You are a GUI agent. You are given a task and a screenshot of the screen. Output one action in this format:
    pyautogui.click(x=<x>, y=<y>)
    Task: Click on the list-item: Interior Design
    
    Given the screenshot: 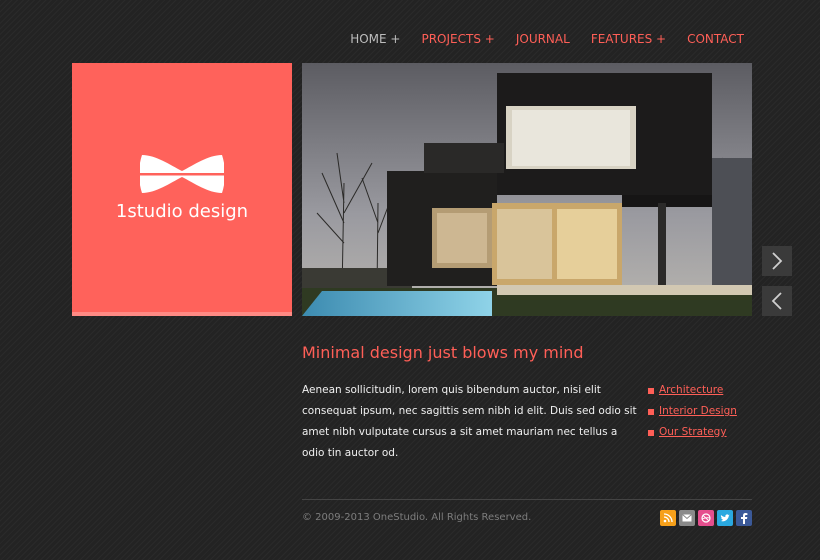 What is the action you would take?
    pyautogui.click(x=692, y=411)
    